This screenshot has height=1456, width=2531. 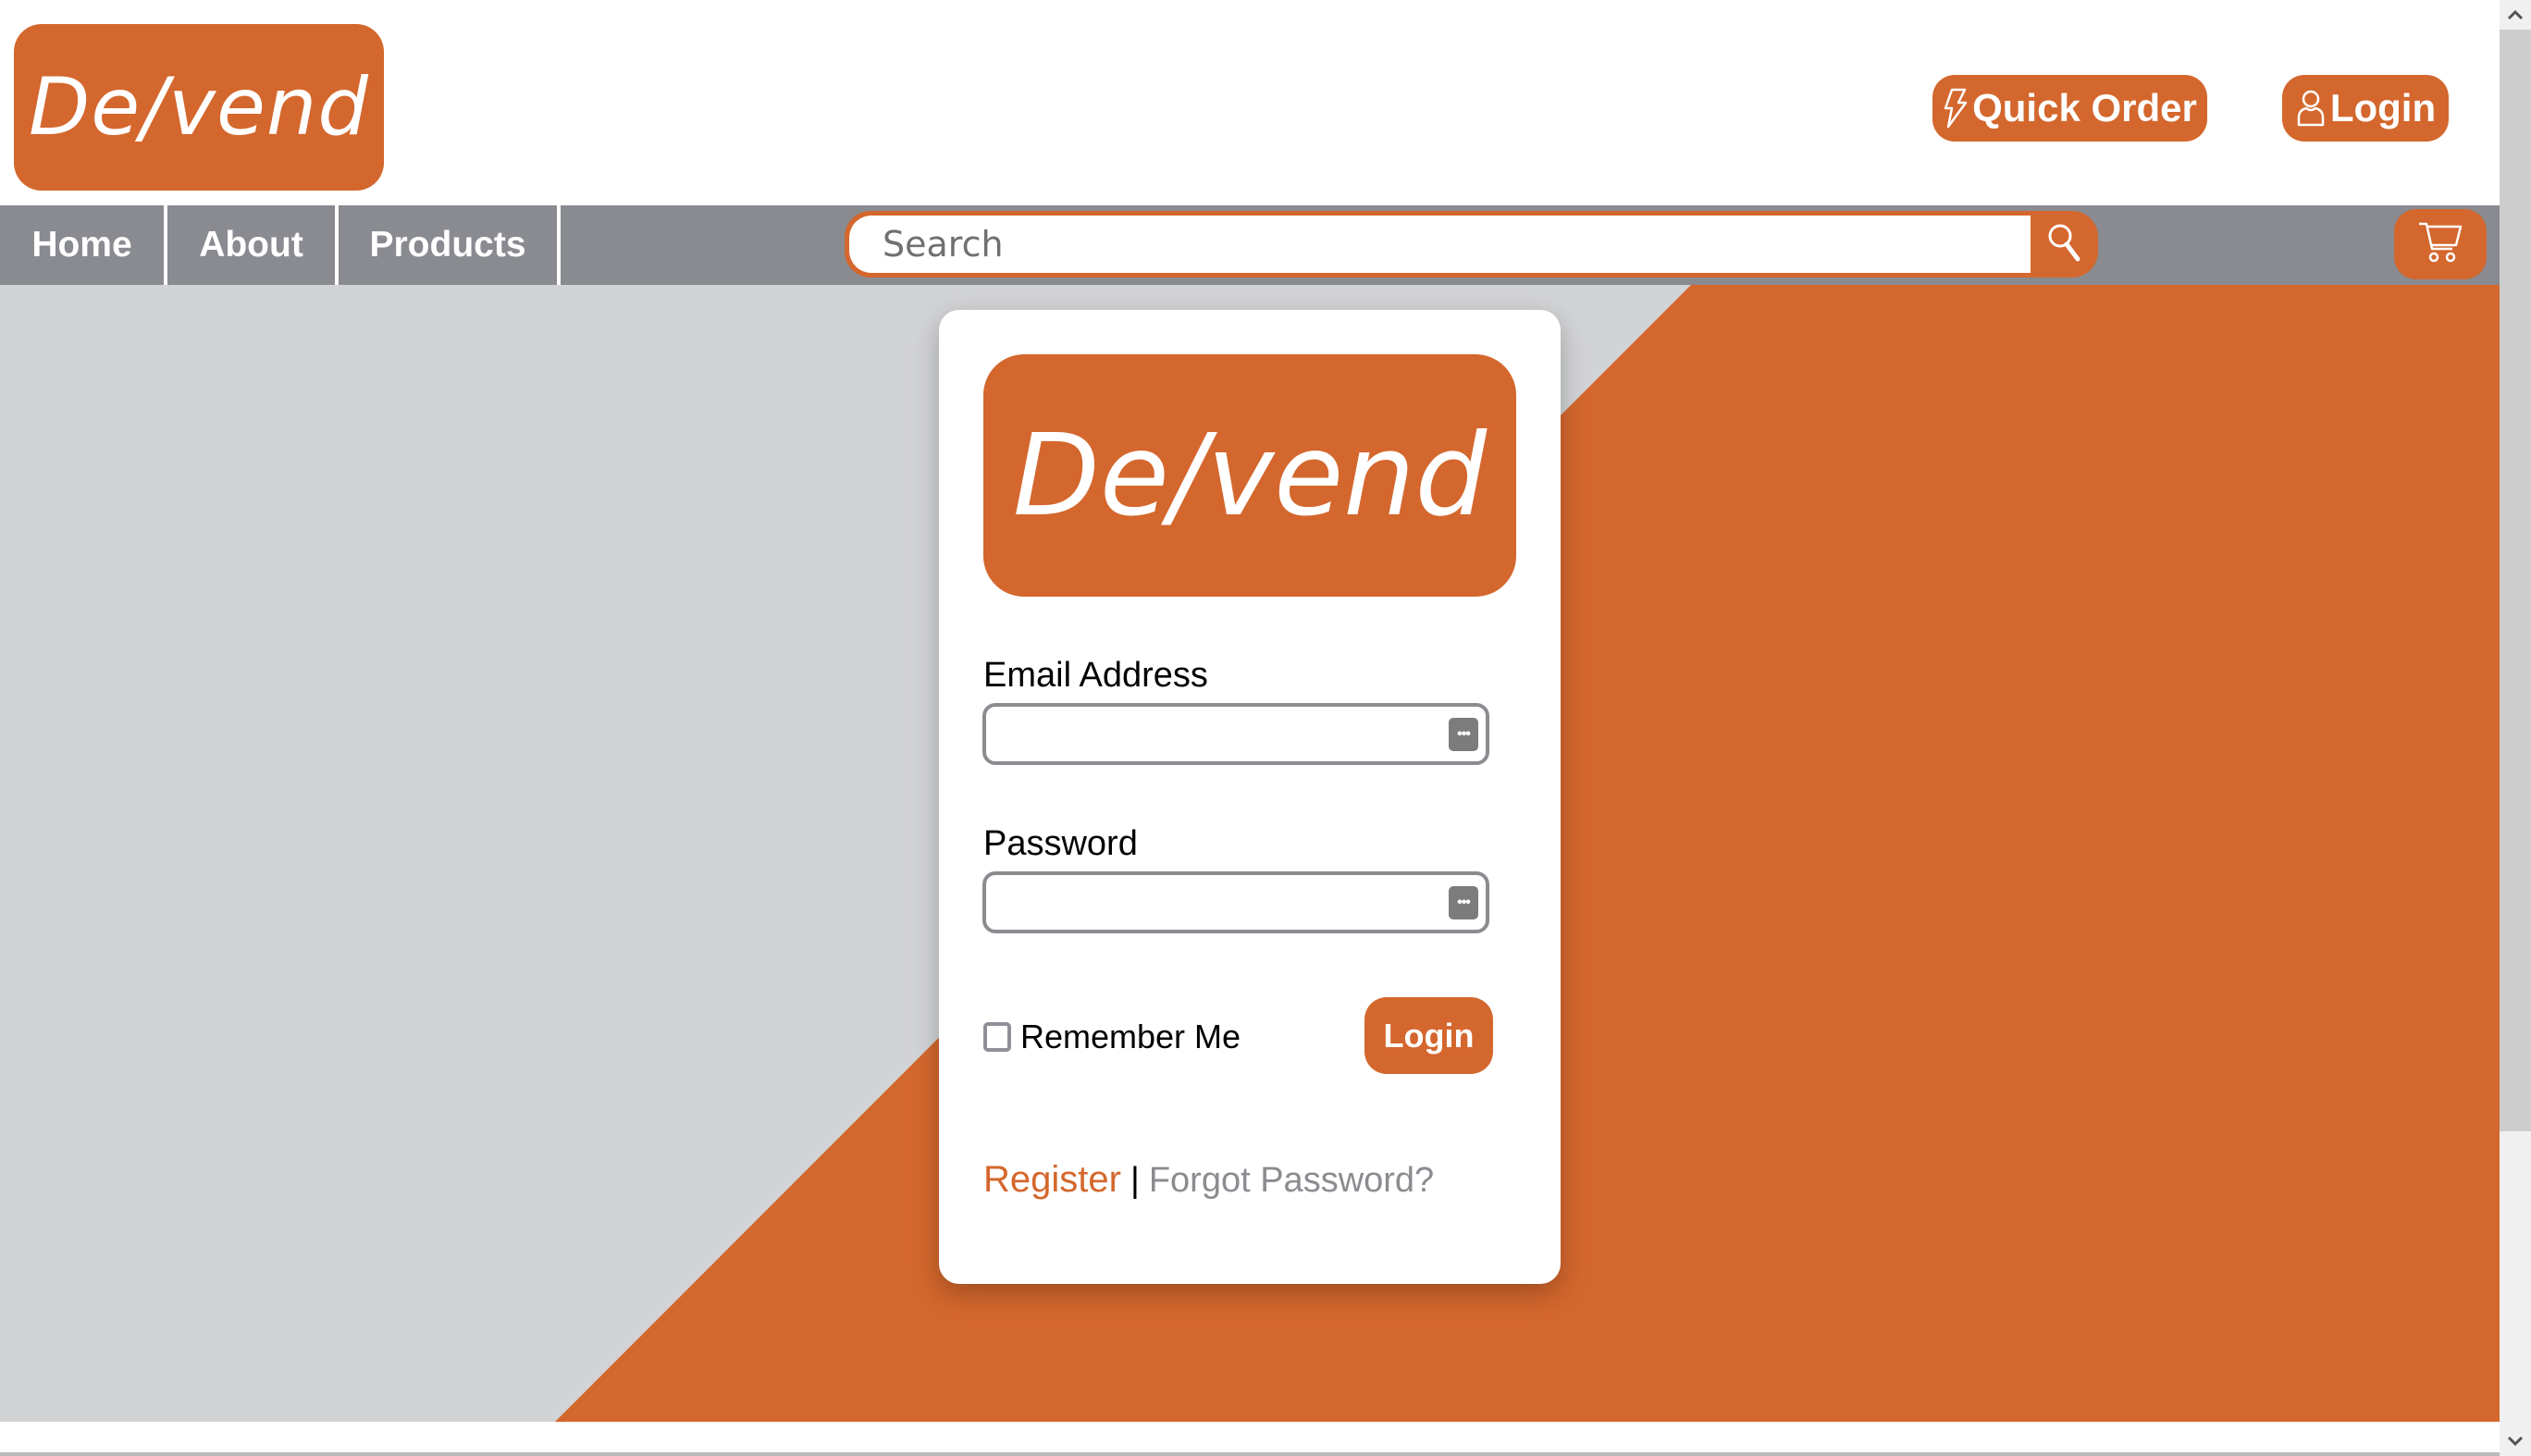 What do you see at coordinates (1061, 843) in the screenshot?
I see `password-label: Password` at bounding box center [1061, 843].